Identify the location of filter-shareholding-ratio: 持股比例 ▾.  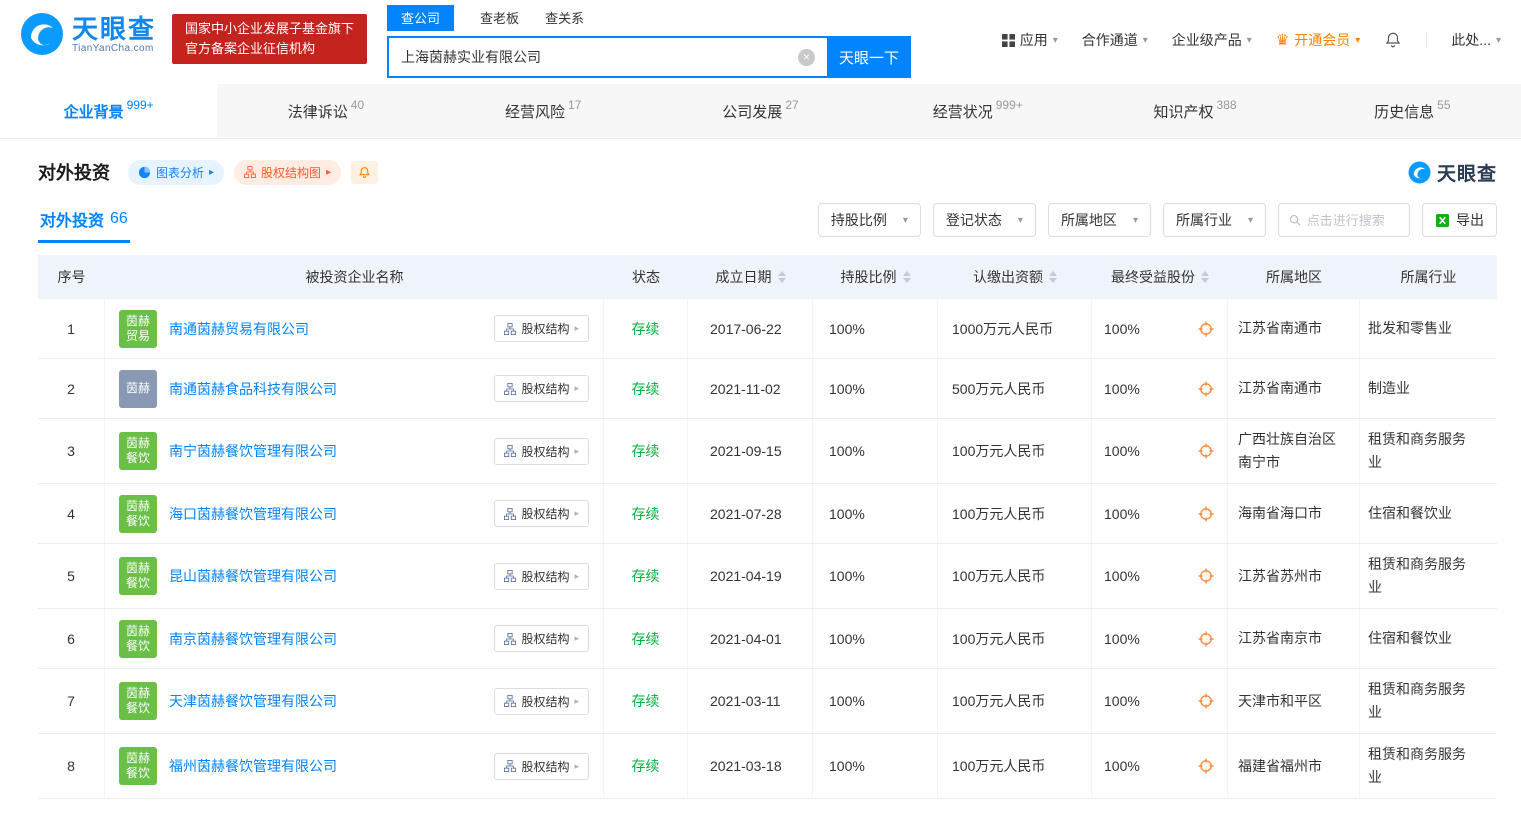
(869, 220).